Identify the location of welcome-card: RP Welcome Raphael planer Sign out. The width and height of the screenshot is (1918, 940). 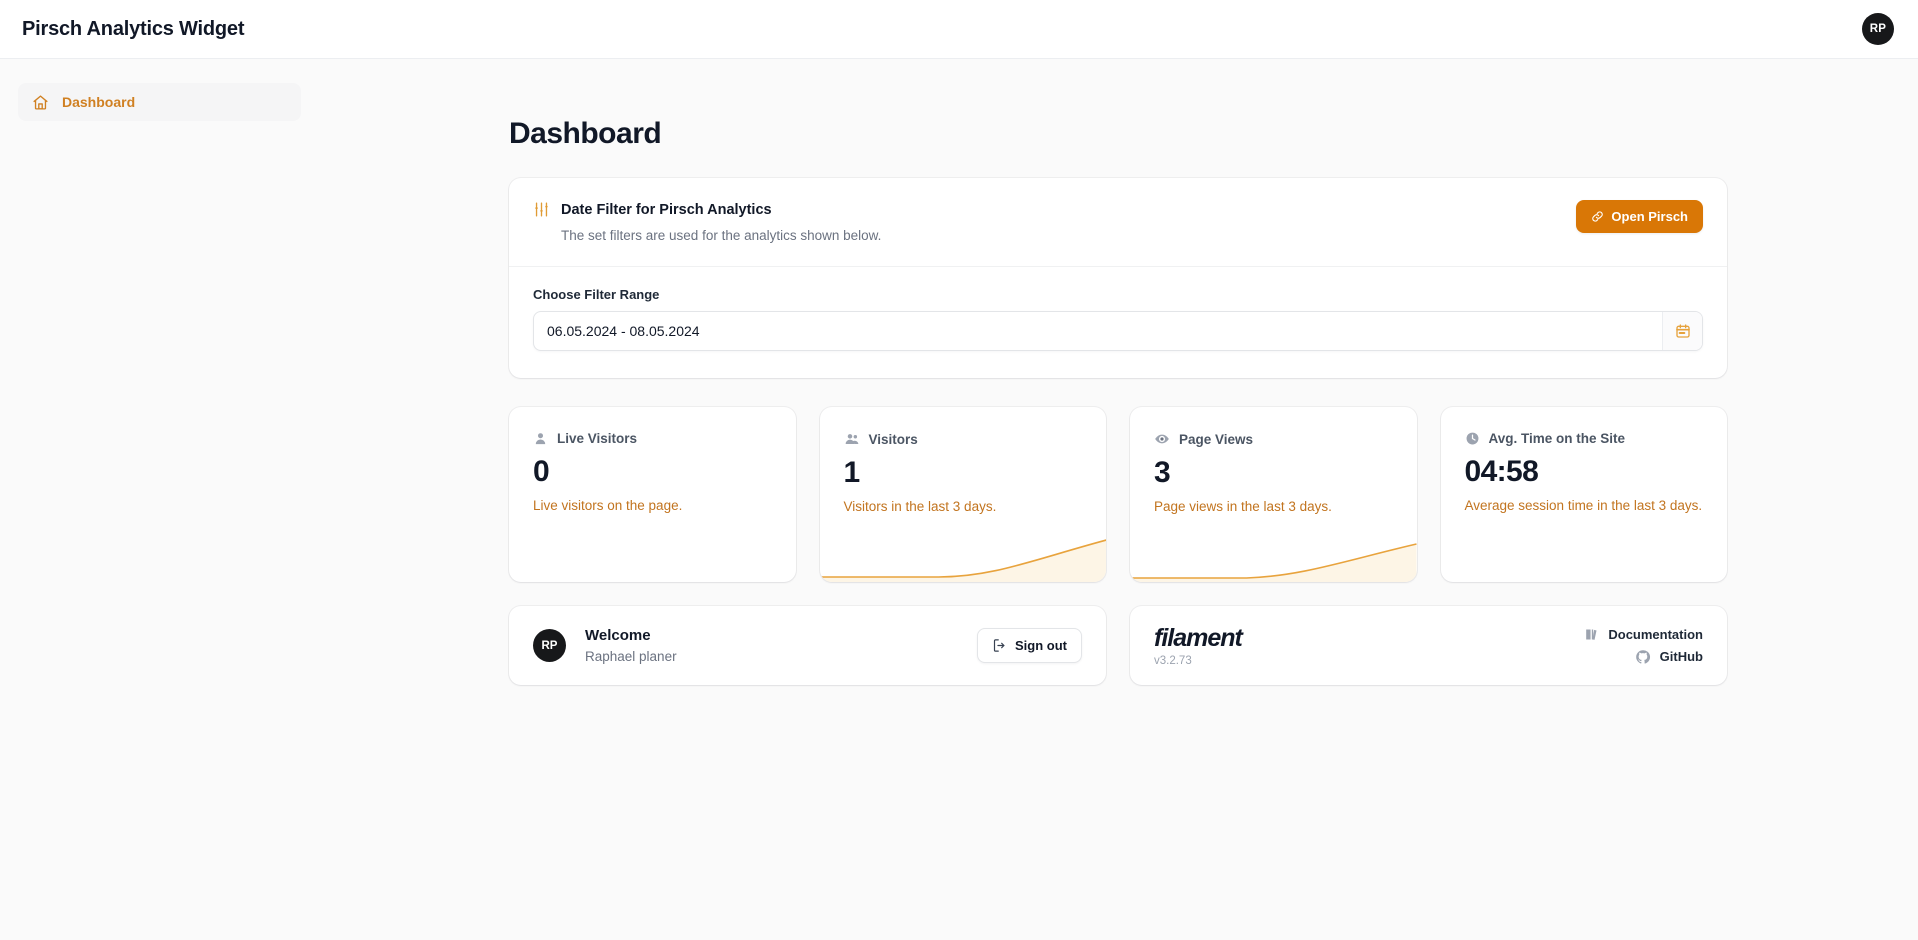
(807, 645).